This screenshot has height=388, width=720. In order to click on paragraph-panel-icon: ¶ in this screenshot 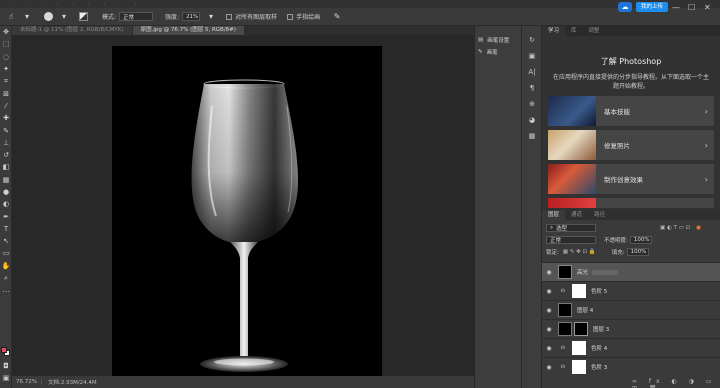, I will do `click(532, 88)`.